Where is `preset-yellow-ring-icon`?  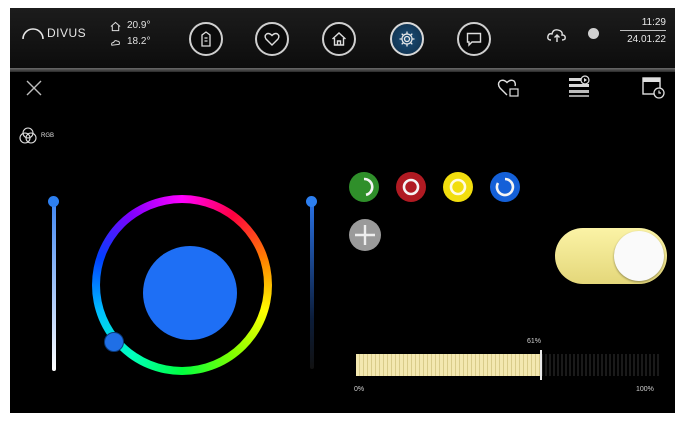
preset-yellow-ring-icon is located at coordinates (458, 187).